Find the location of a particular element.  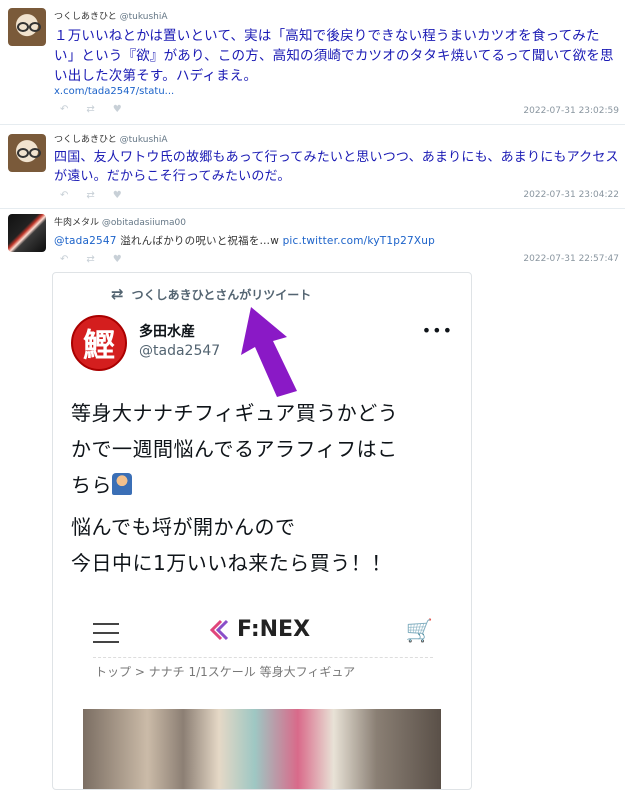

arrow-annotation is located at coordinates (269, 352).